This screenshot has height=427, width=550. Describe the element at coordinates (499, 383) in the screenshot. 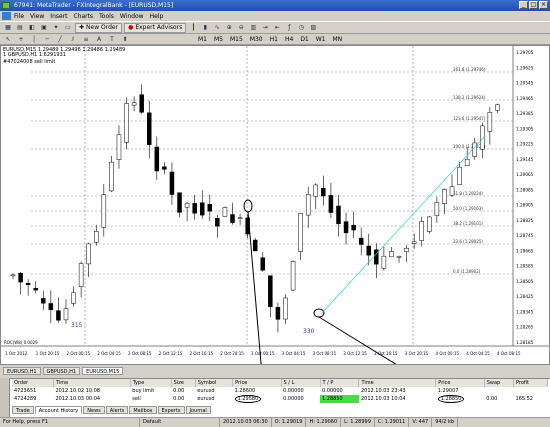

I see `col-swap: Swap` at that location.